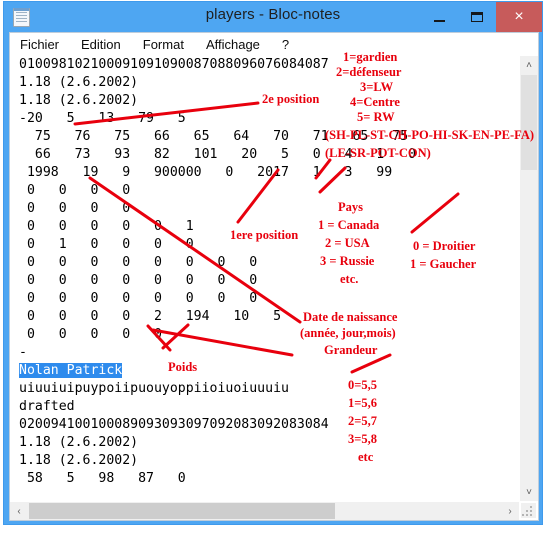  Describe the element at coordinates (90, 334) in the screenshot. I see `text-line: 0 0 0 0 0` at that location.